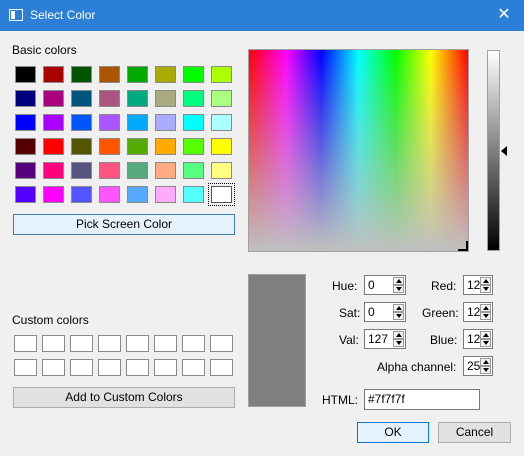 This screenshot has width=524, height=456. What do you see at coordinates (478, 285) in the screenshot?
I see `red-spinbox: 127` at bounding box center [478, 285].